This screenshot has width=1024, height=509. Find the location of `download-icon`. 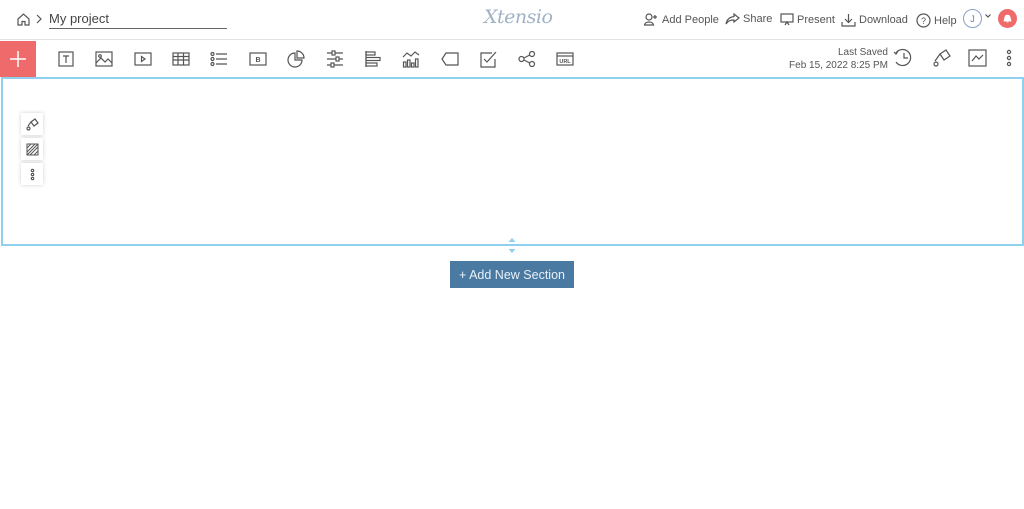

download-icon is located at coordinates (848, 20).